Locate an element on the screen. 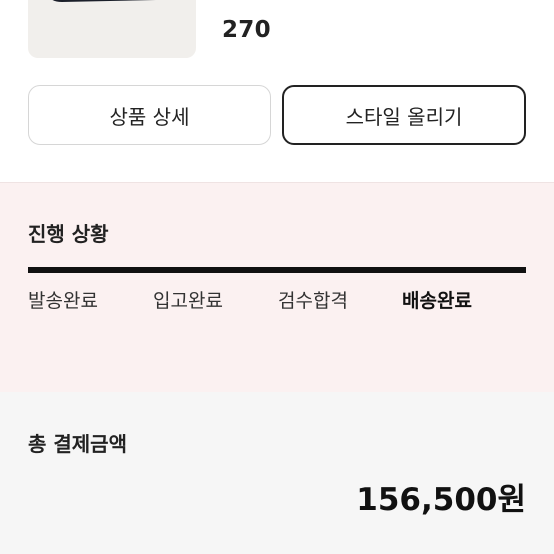  step-inspected: 검수합격 is located at coordinates (313, 301).